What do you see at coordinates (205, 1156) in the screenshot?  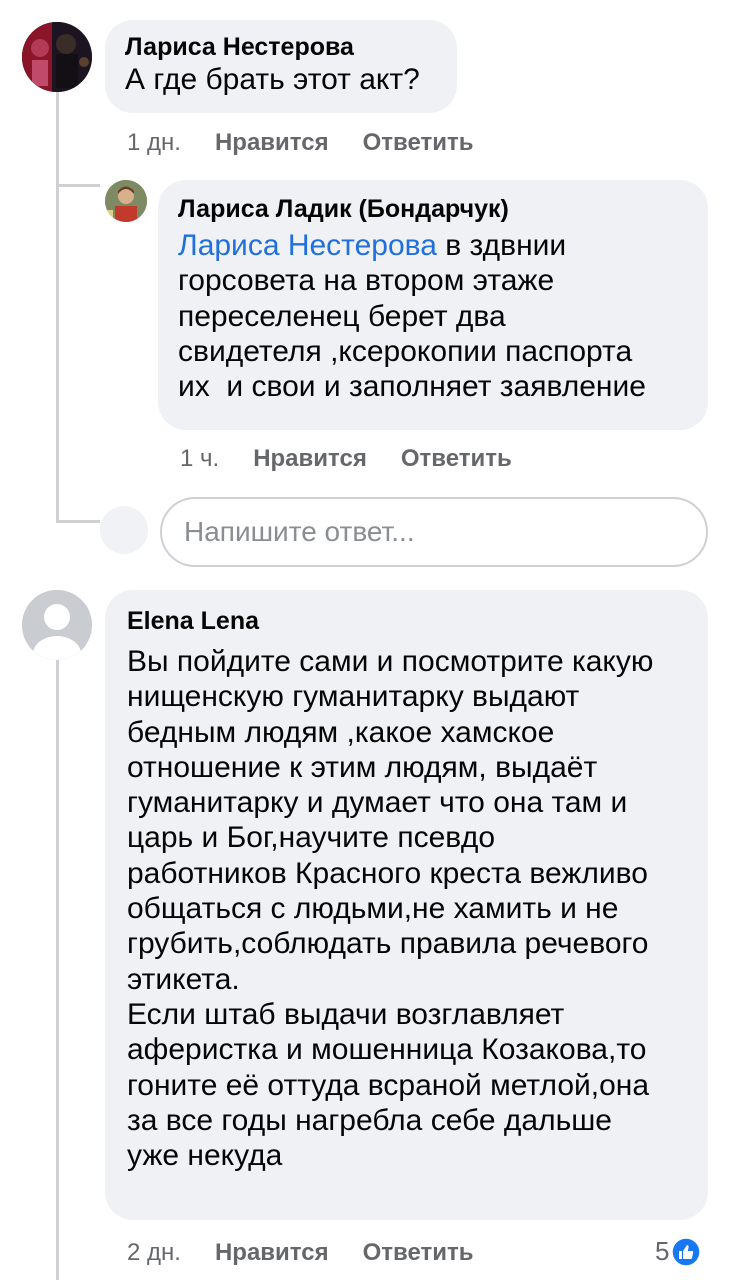 I see `comment-text-line: уже некуда` at bounding box center [205, 1156].